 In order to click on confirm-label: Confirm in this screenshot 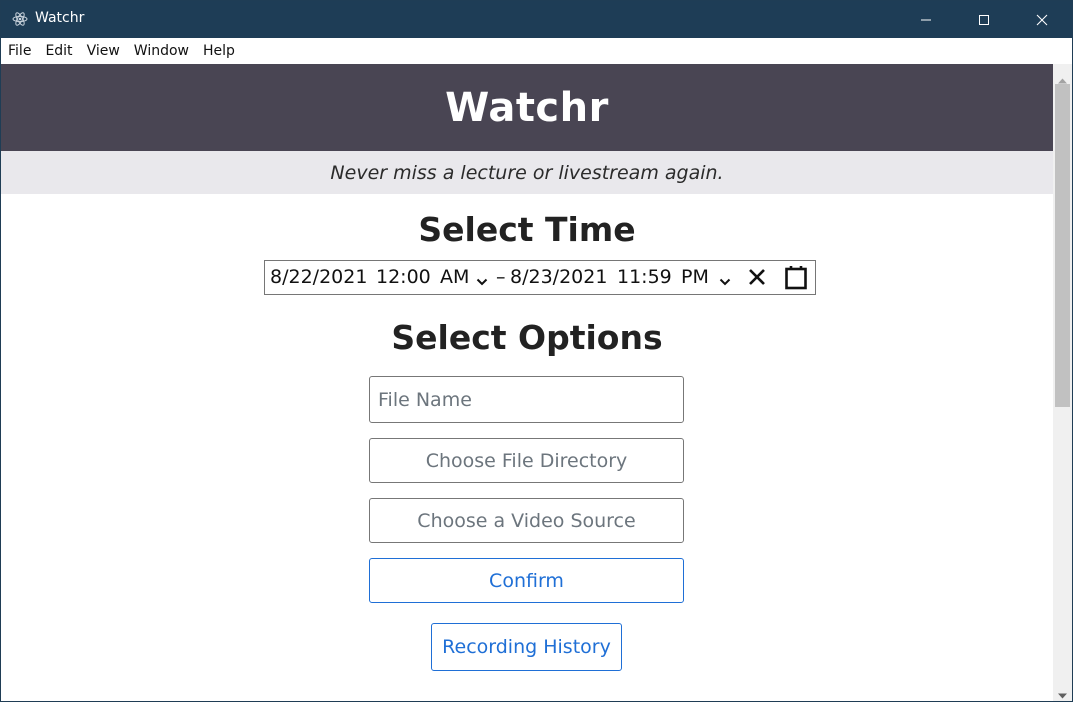, I will do `click(526, 580)`.